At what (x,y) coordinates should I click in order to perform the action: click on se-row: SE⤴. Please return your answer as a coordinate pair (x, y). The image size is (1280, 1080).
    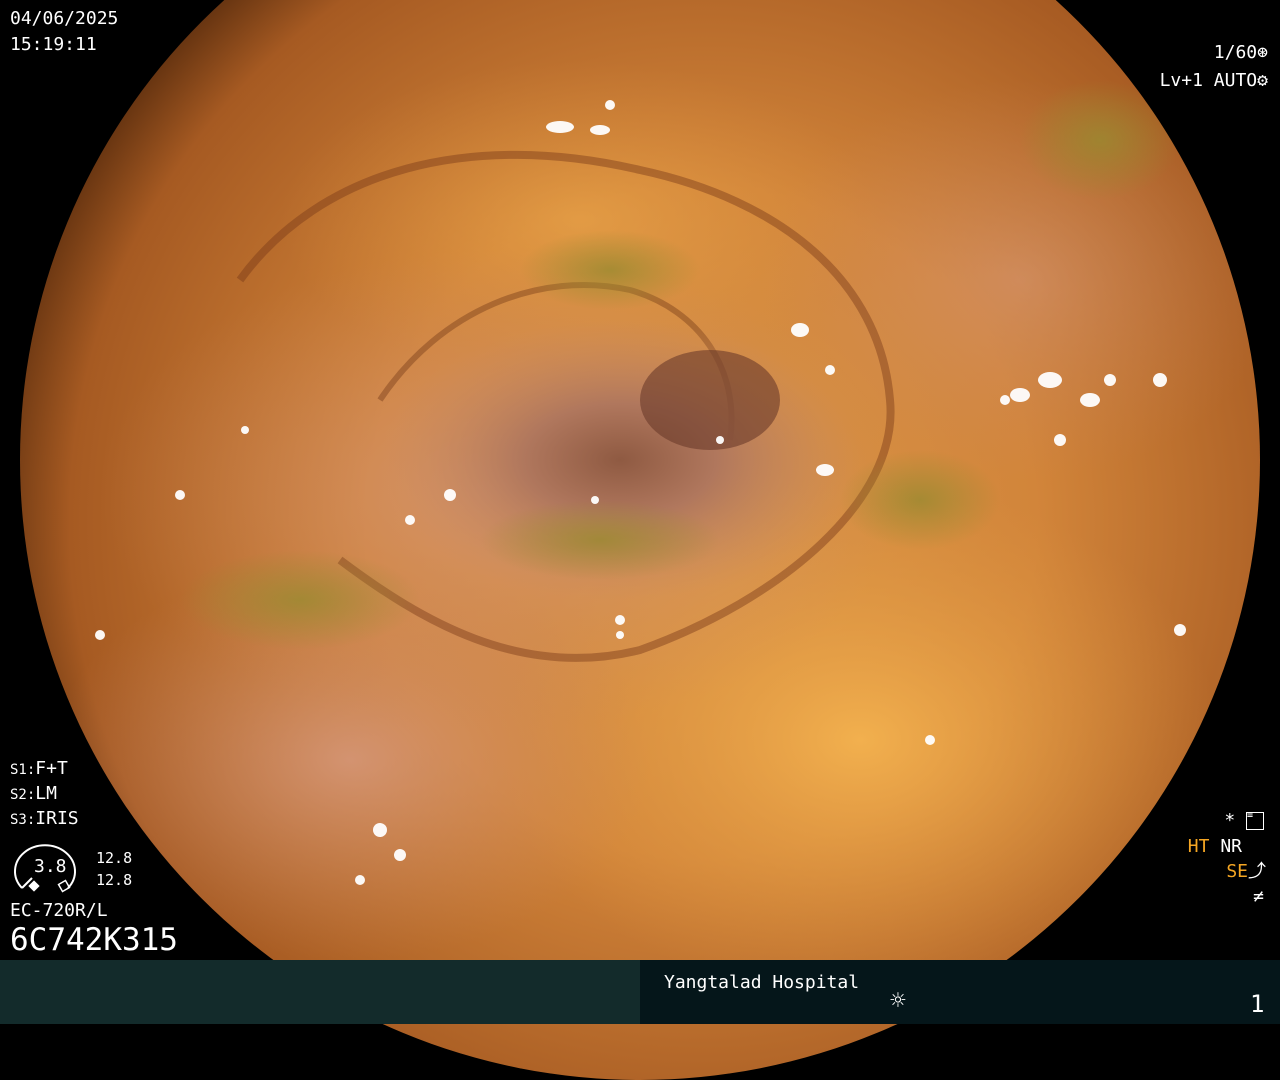
    Looking at the image, I should click on (1246, 872).